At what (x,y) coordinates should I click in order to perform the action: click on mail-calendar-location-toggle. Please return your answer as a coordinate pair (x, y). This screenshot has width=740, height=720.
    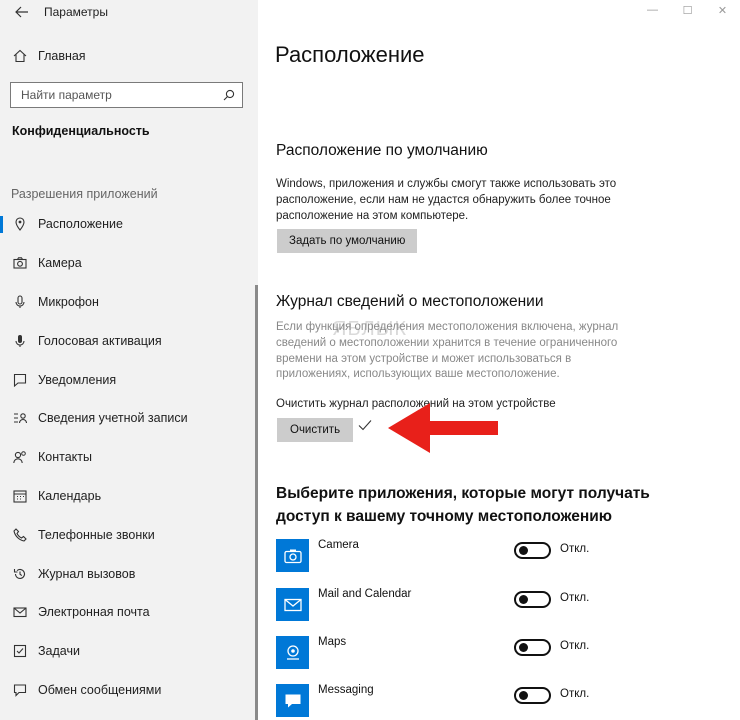
    Looking at the image, I should click on (532, 599).